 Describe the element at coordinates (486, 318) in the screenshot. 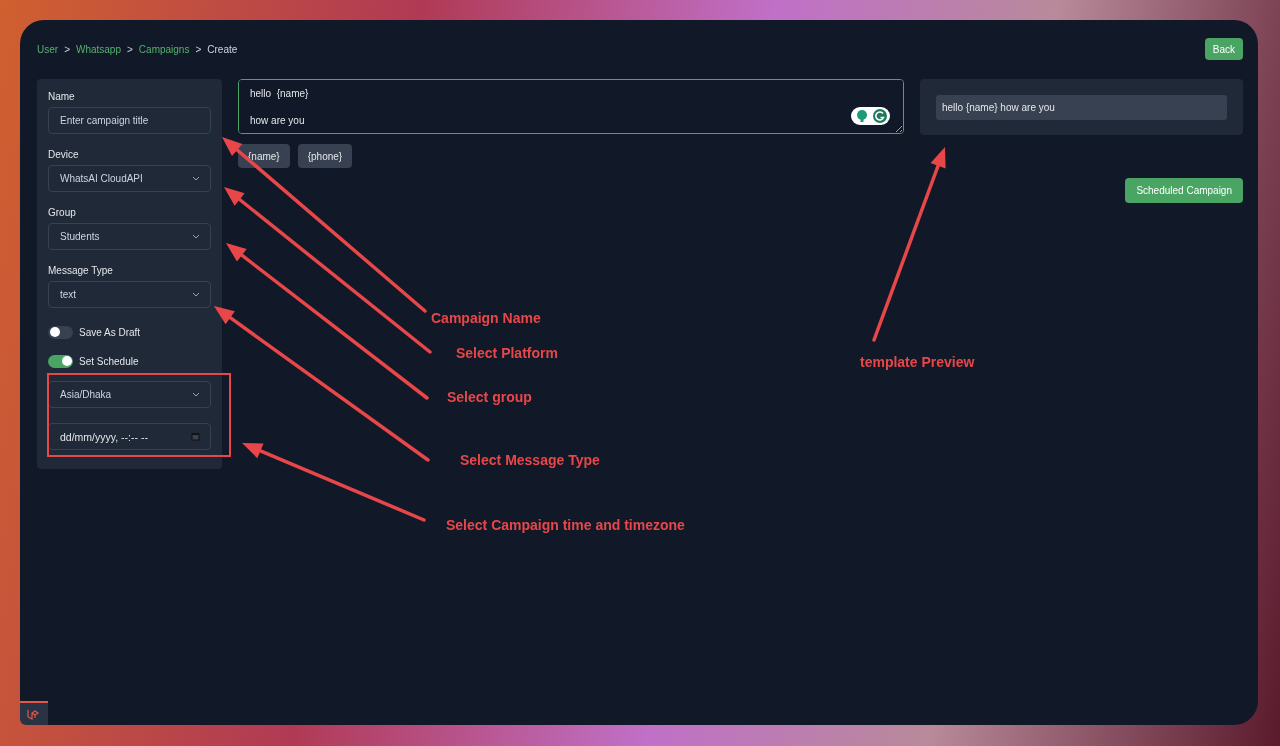

I see `annotation-label: Campaign Name` at that location.